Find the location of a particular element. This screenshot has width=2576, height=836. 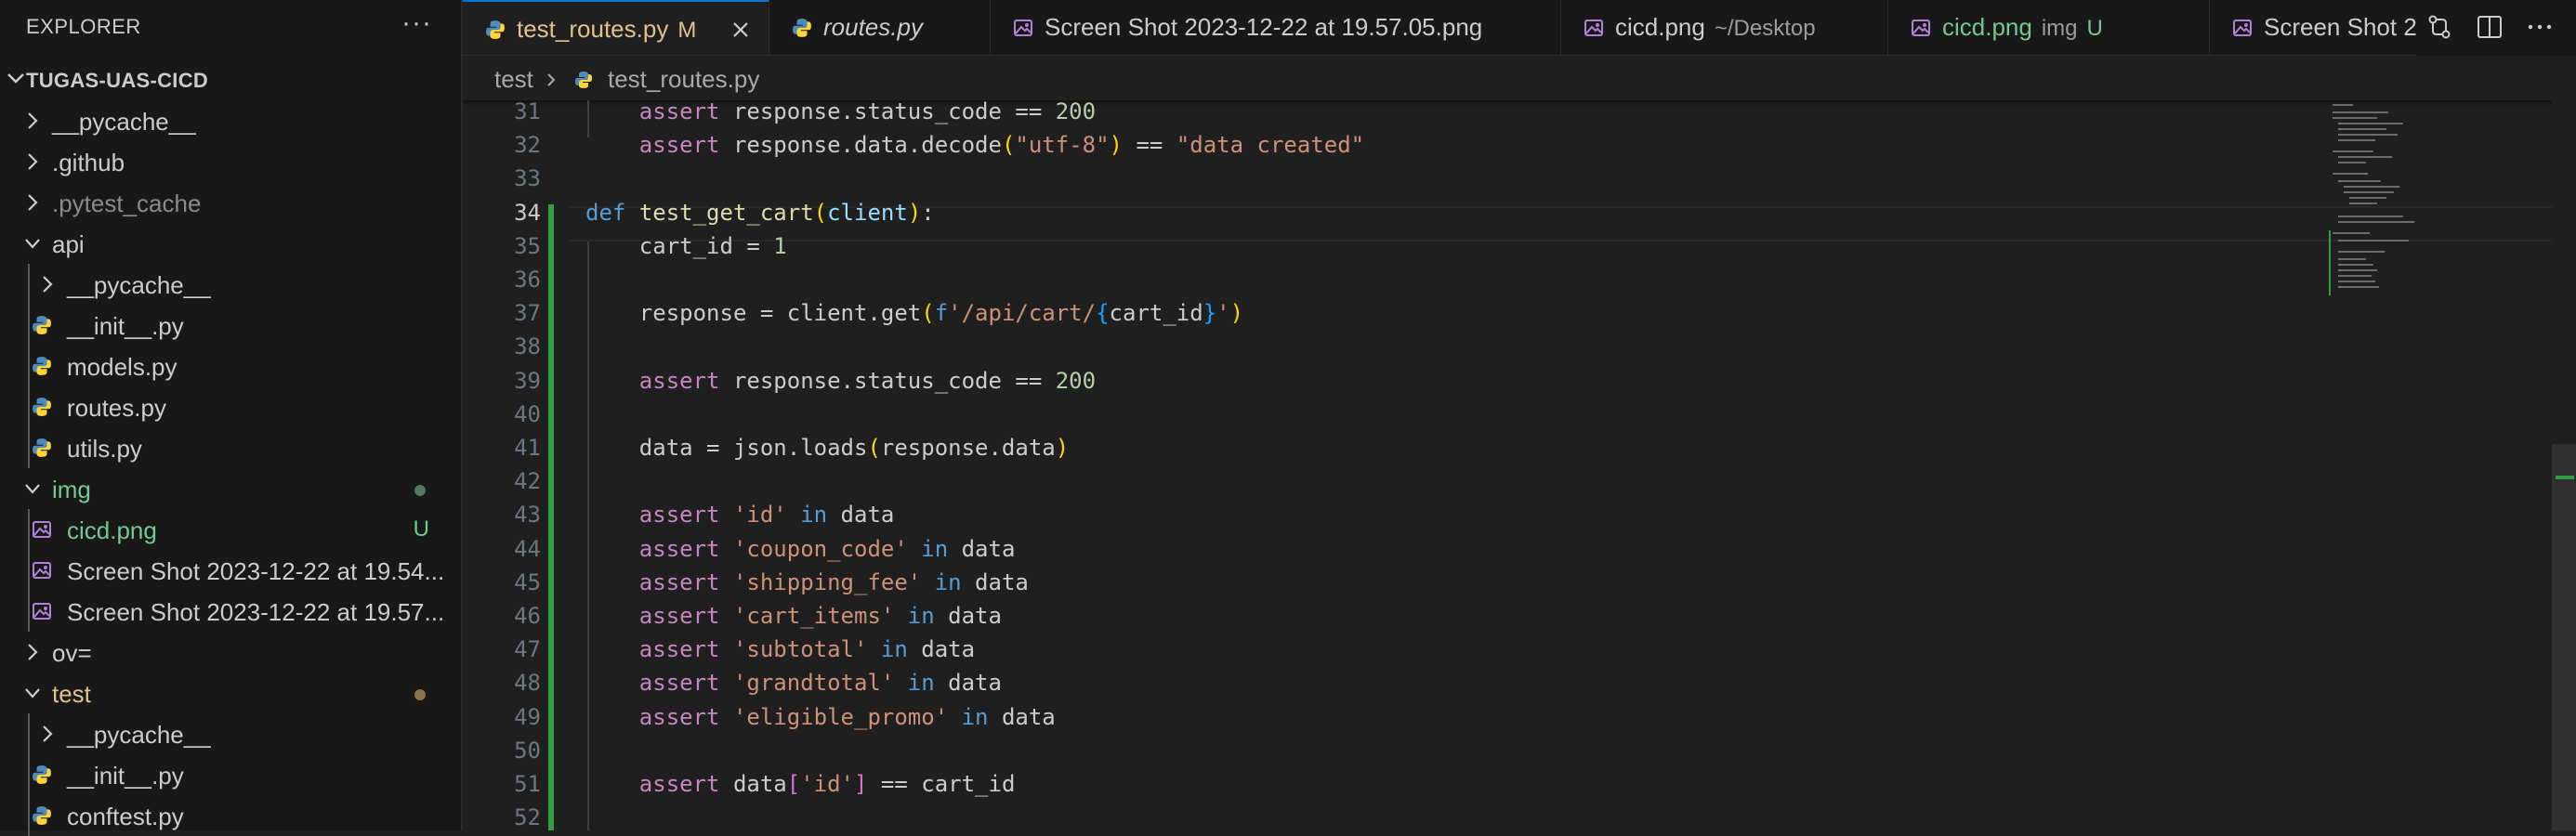

tab-label: cicd.png ~/Desktop is located at coordinates (1715, 27).